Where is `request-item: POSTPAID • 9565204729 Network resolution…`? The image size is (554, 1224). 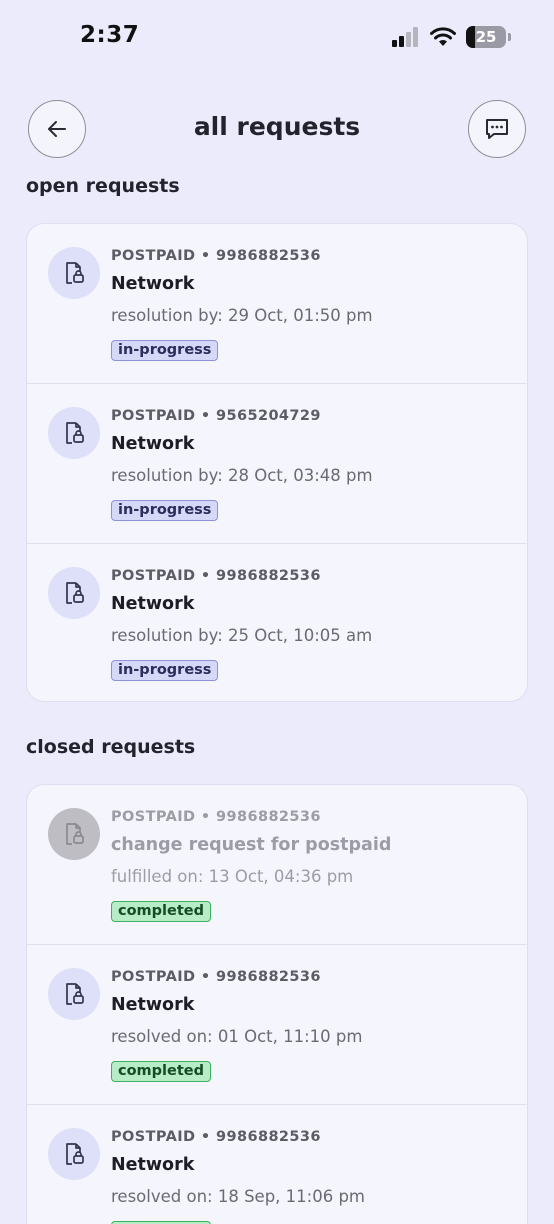 request-item: POSTPAID • 9565204729 Network resolution… is located at coordinates (277, 464).